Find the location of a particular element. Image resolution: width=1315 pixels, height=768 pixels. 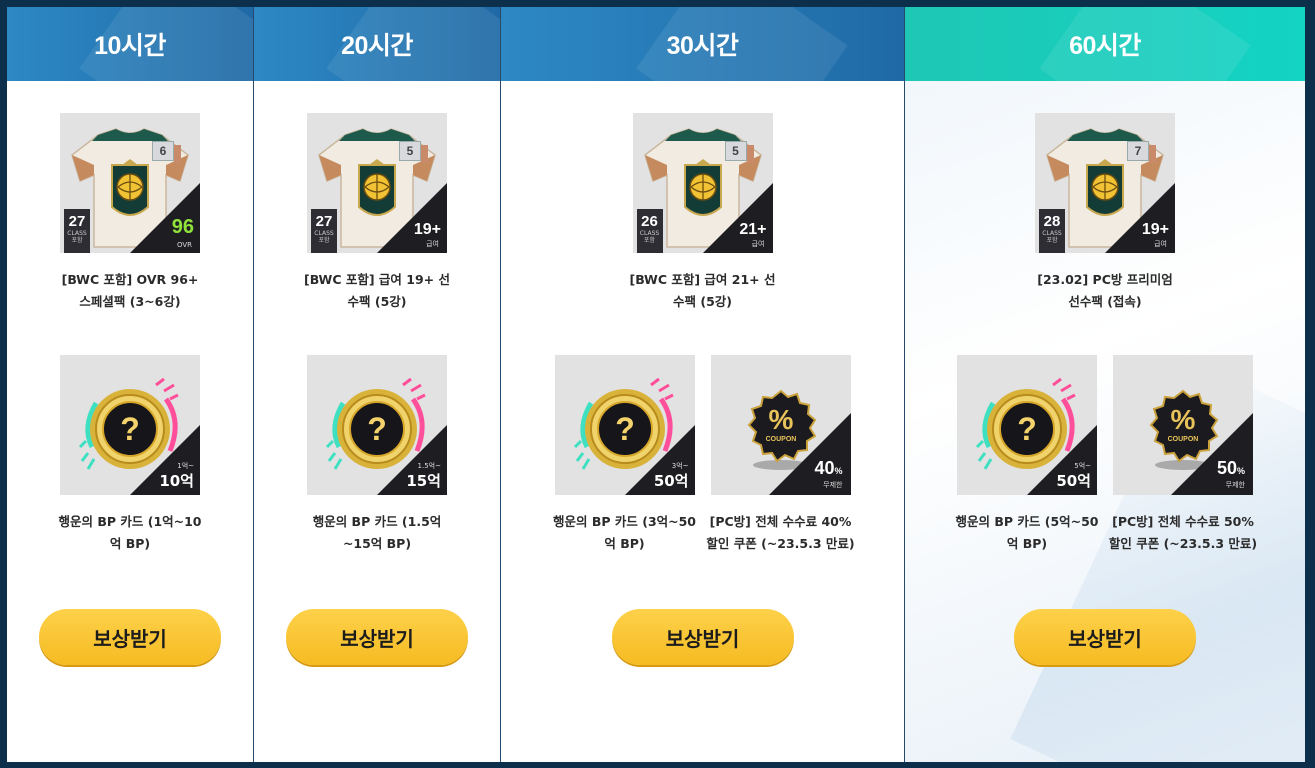

player-pack-thumbnail: 5 26 CLASS 포함 21+ 급여 is located at coordinates (702, 183).